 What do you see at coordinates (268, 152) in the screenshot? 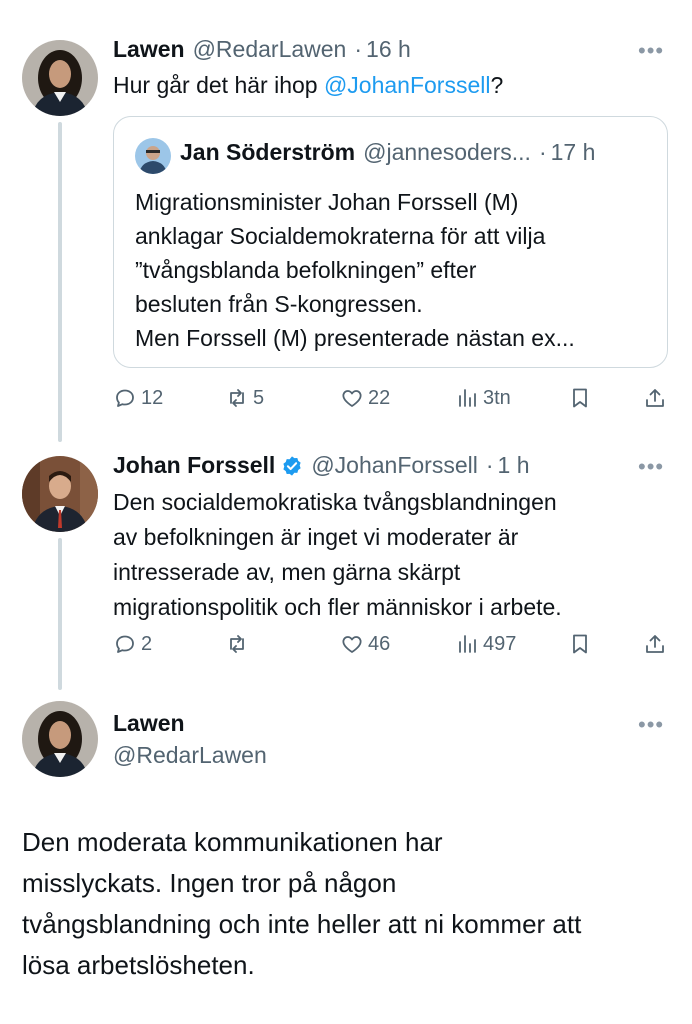
I see `quote-author-name: Jan Söderström` at bounding box center [268, 152].